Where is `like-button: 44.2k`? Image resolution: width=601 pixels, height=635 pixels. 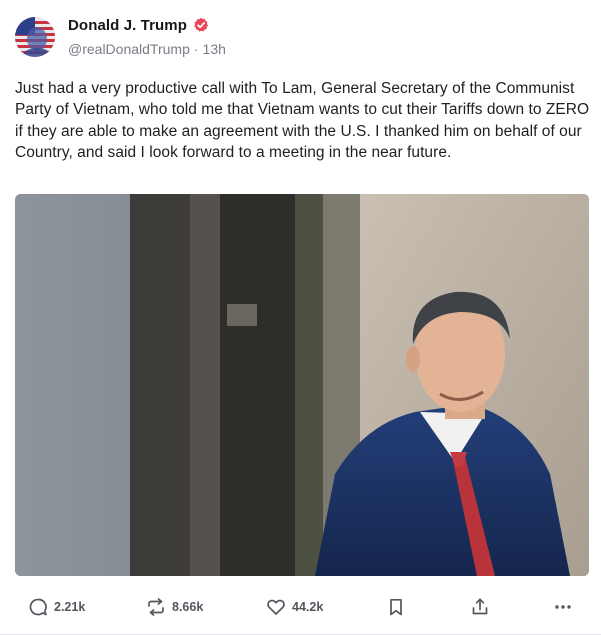
like-button: 44.2k is located at coordinates (294, 607).